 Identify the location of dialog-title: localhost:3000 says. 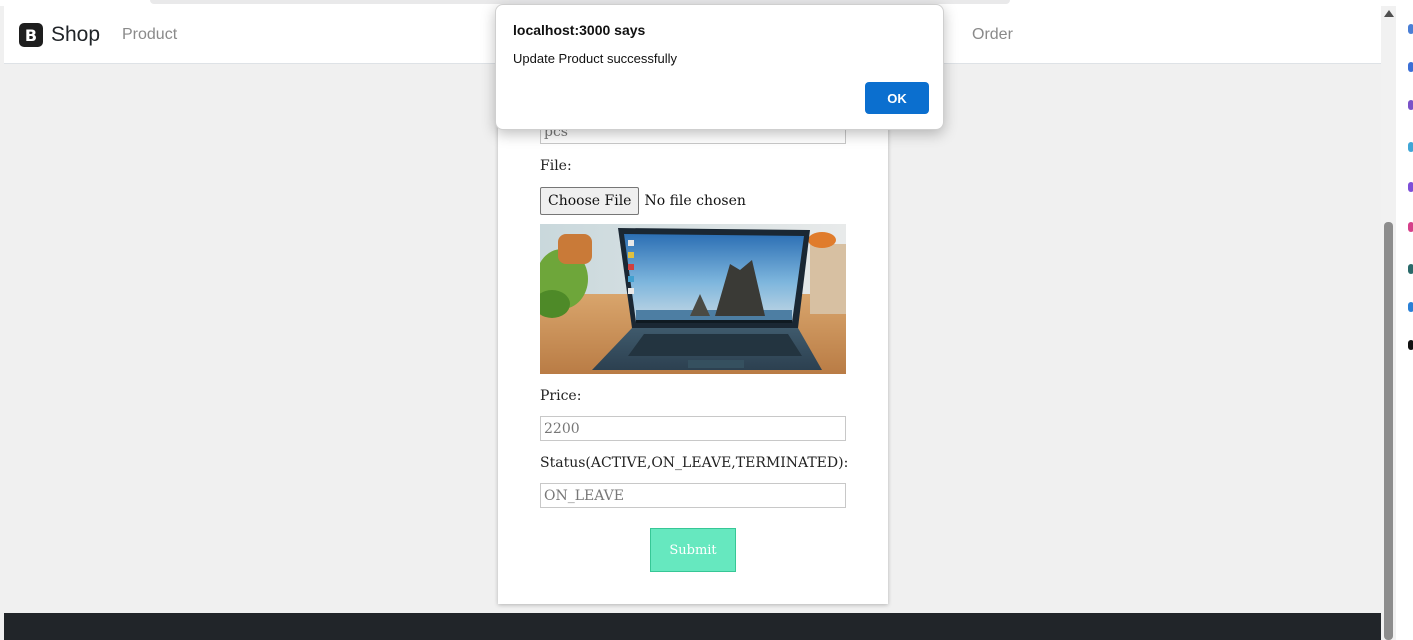
(579, 30).